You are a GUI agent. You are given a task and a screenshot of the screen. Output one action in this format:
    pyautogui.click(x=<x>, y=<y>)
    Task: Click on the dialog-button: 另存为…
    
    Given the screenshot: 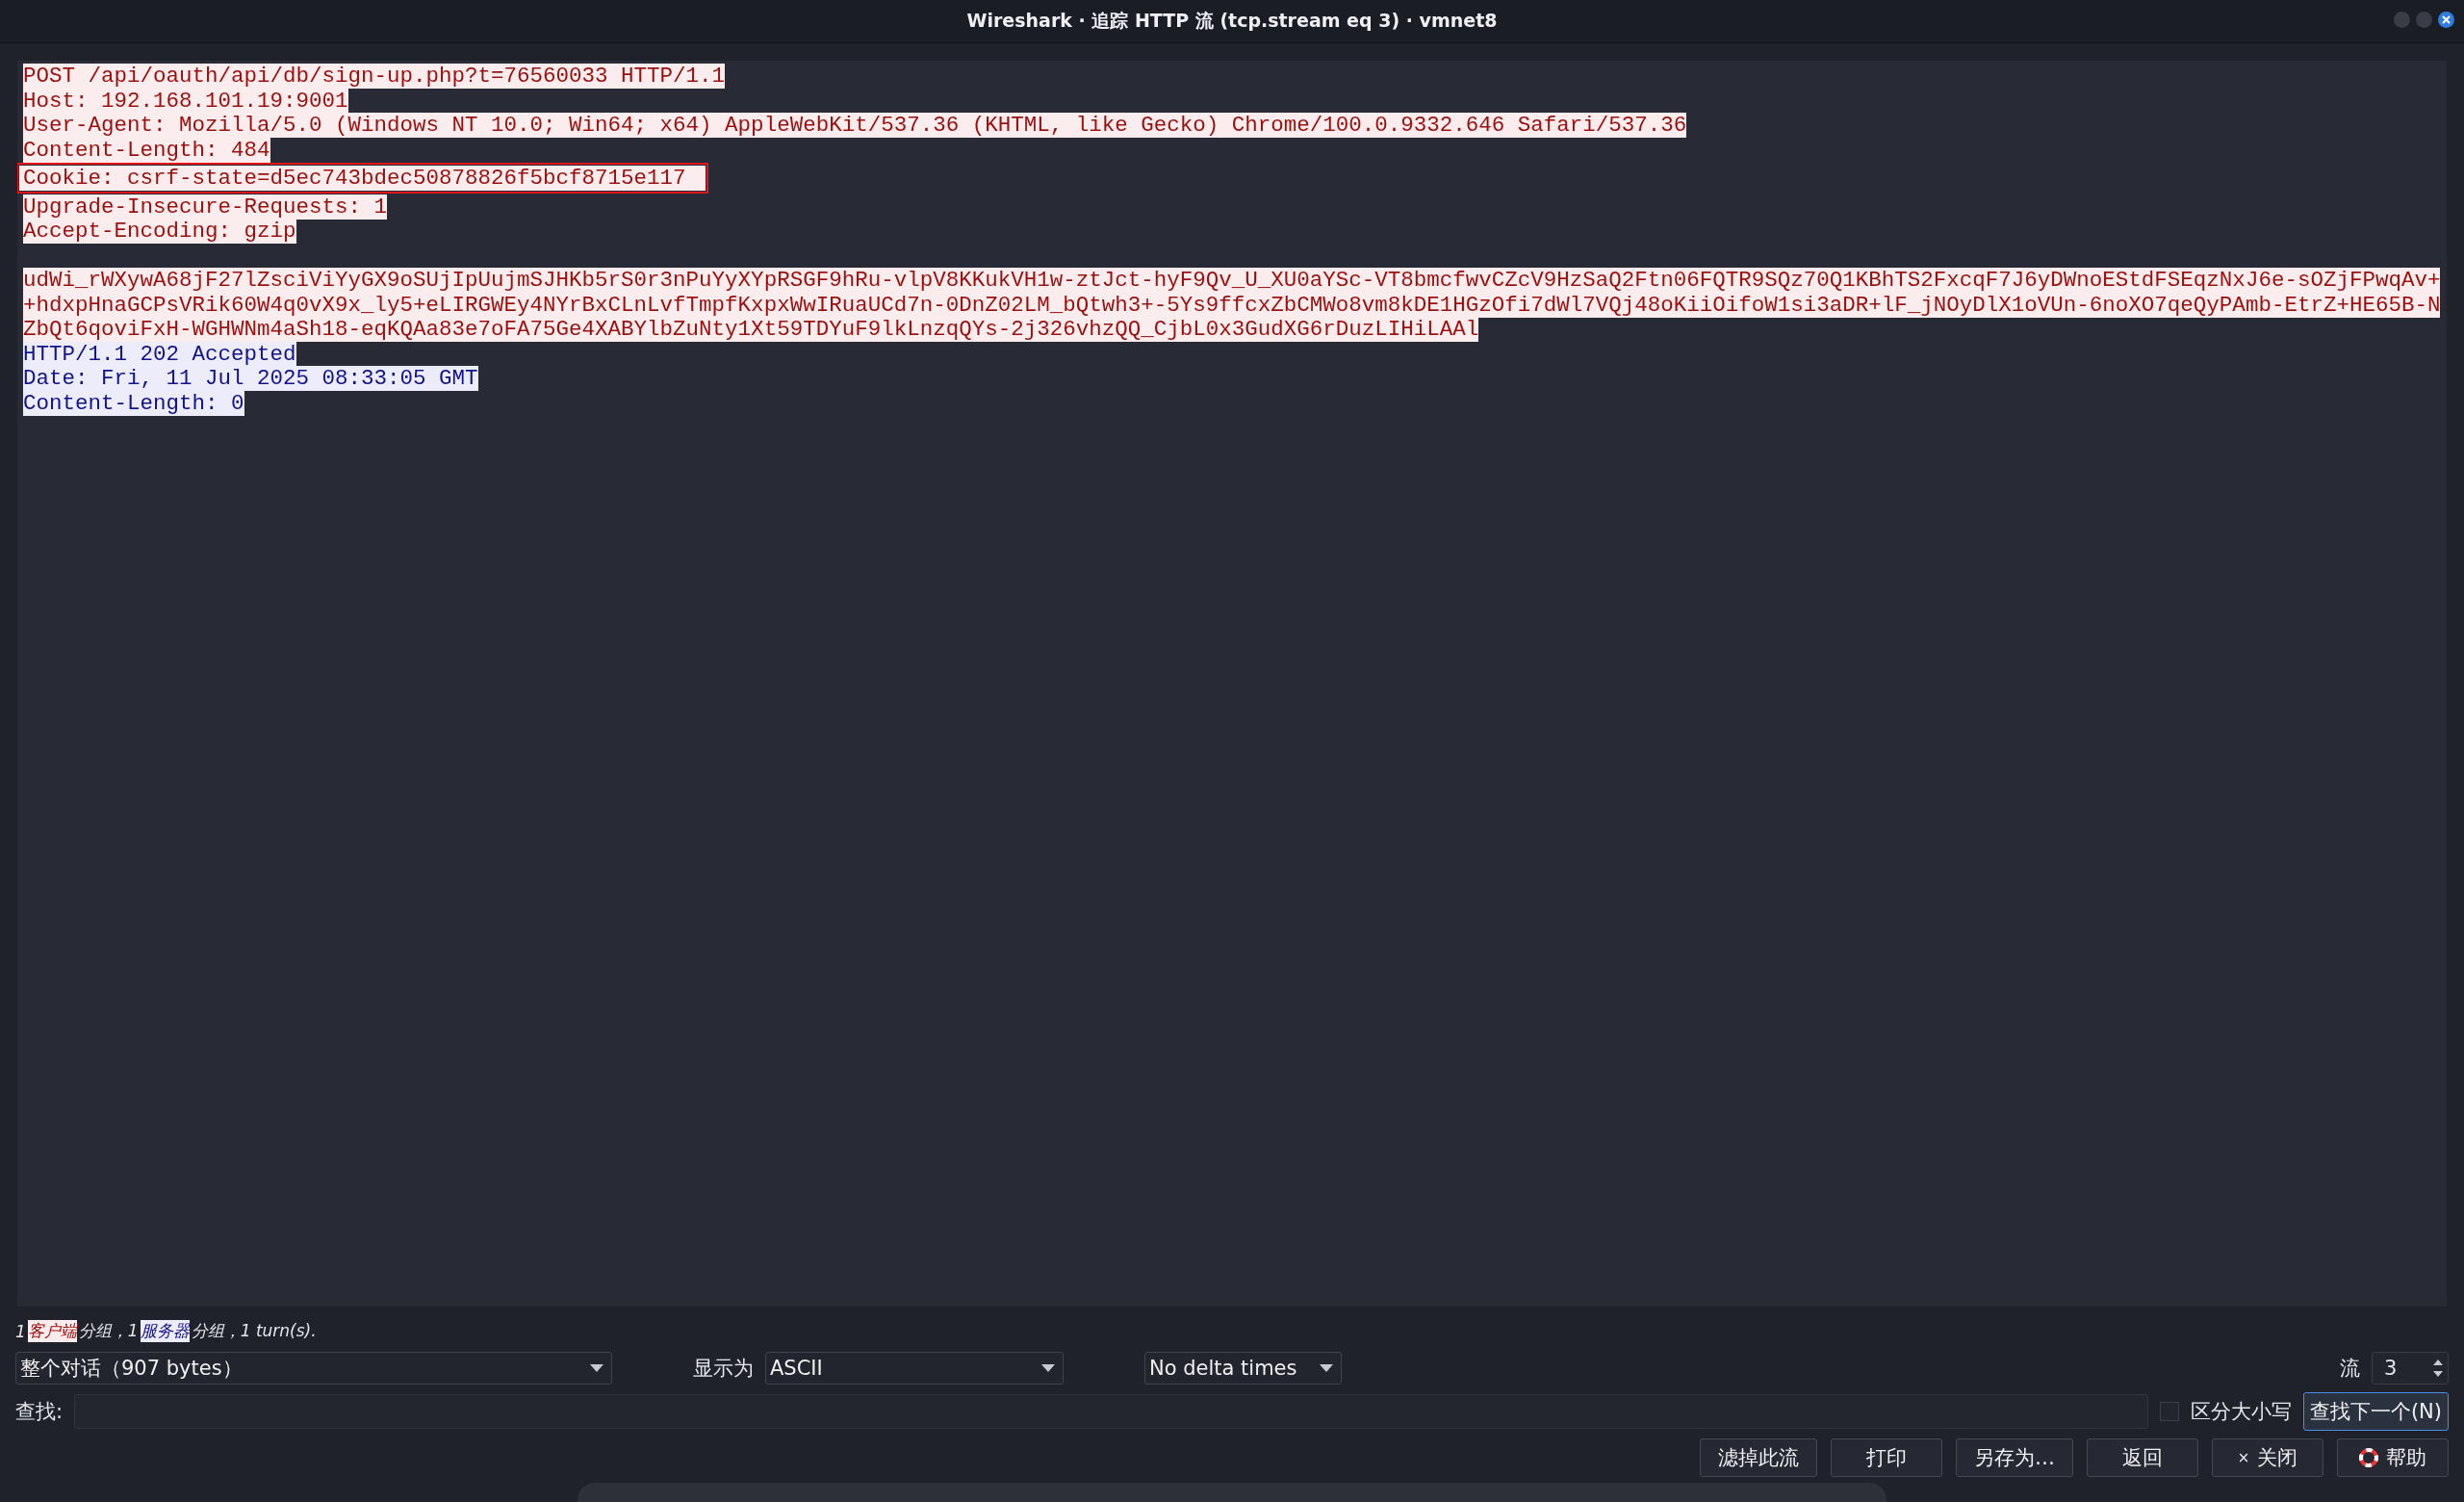 What is the action you would take?
    pyautogui.click(x=2014, y=1458)
    